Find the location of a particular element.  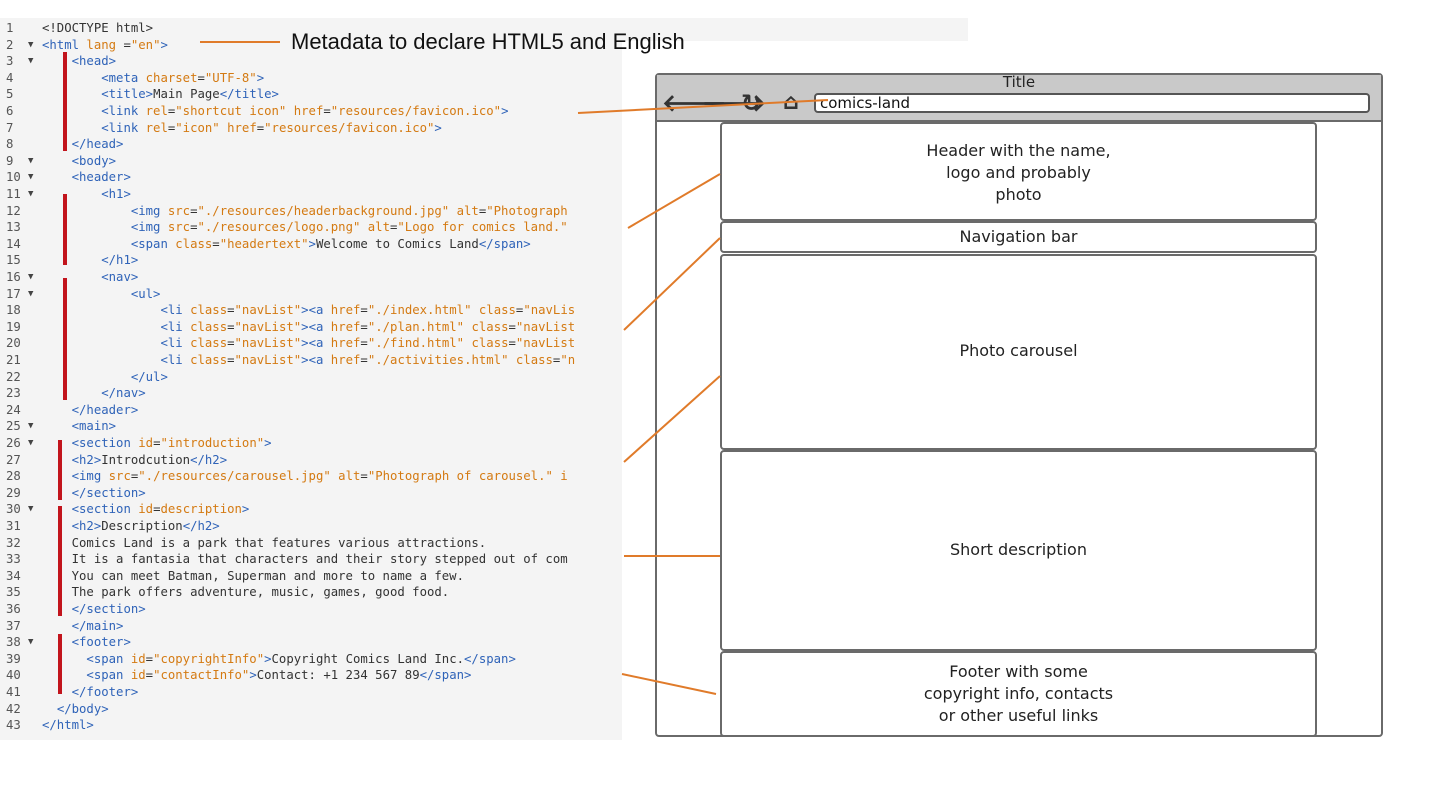

connector-footer is located at coordinates (669, 684).